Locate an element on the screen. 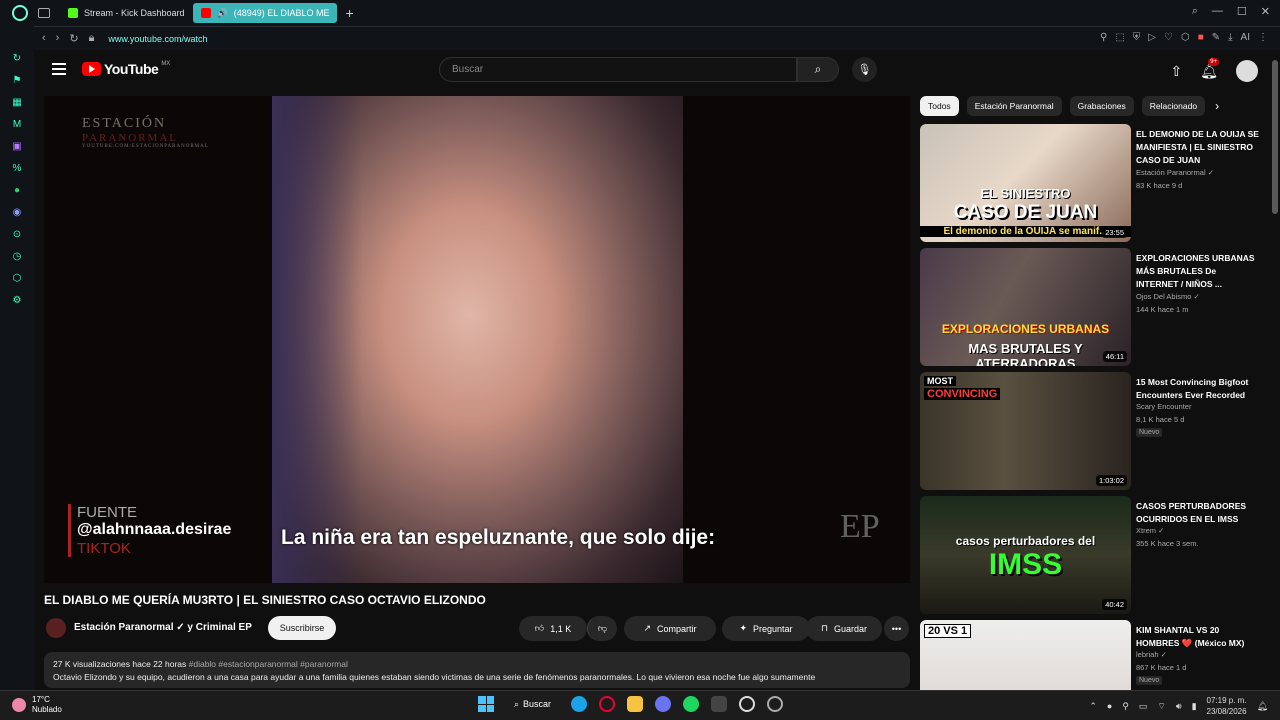  share-button: ↗ Compartir is located at coordinates (670, 628).